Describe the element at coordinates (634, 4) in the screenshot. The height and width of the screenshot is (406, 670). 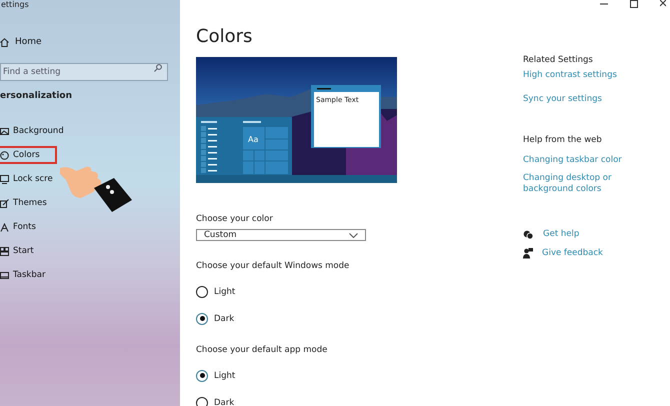
I see `maximize-icon` at that location.